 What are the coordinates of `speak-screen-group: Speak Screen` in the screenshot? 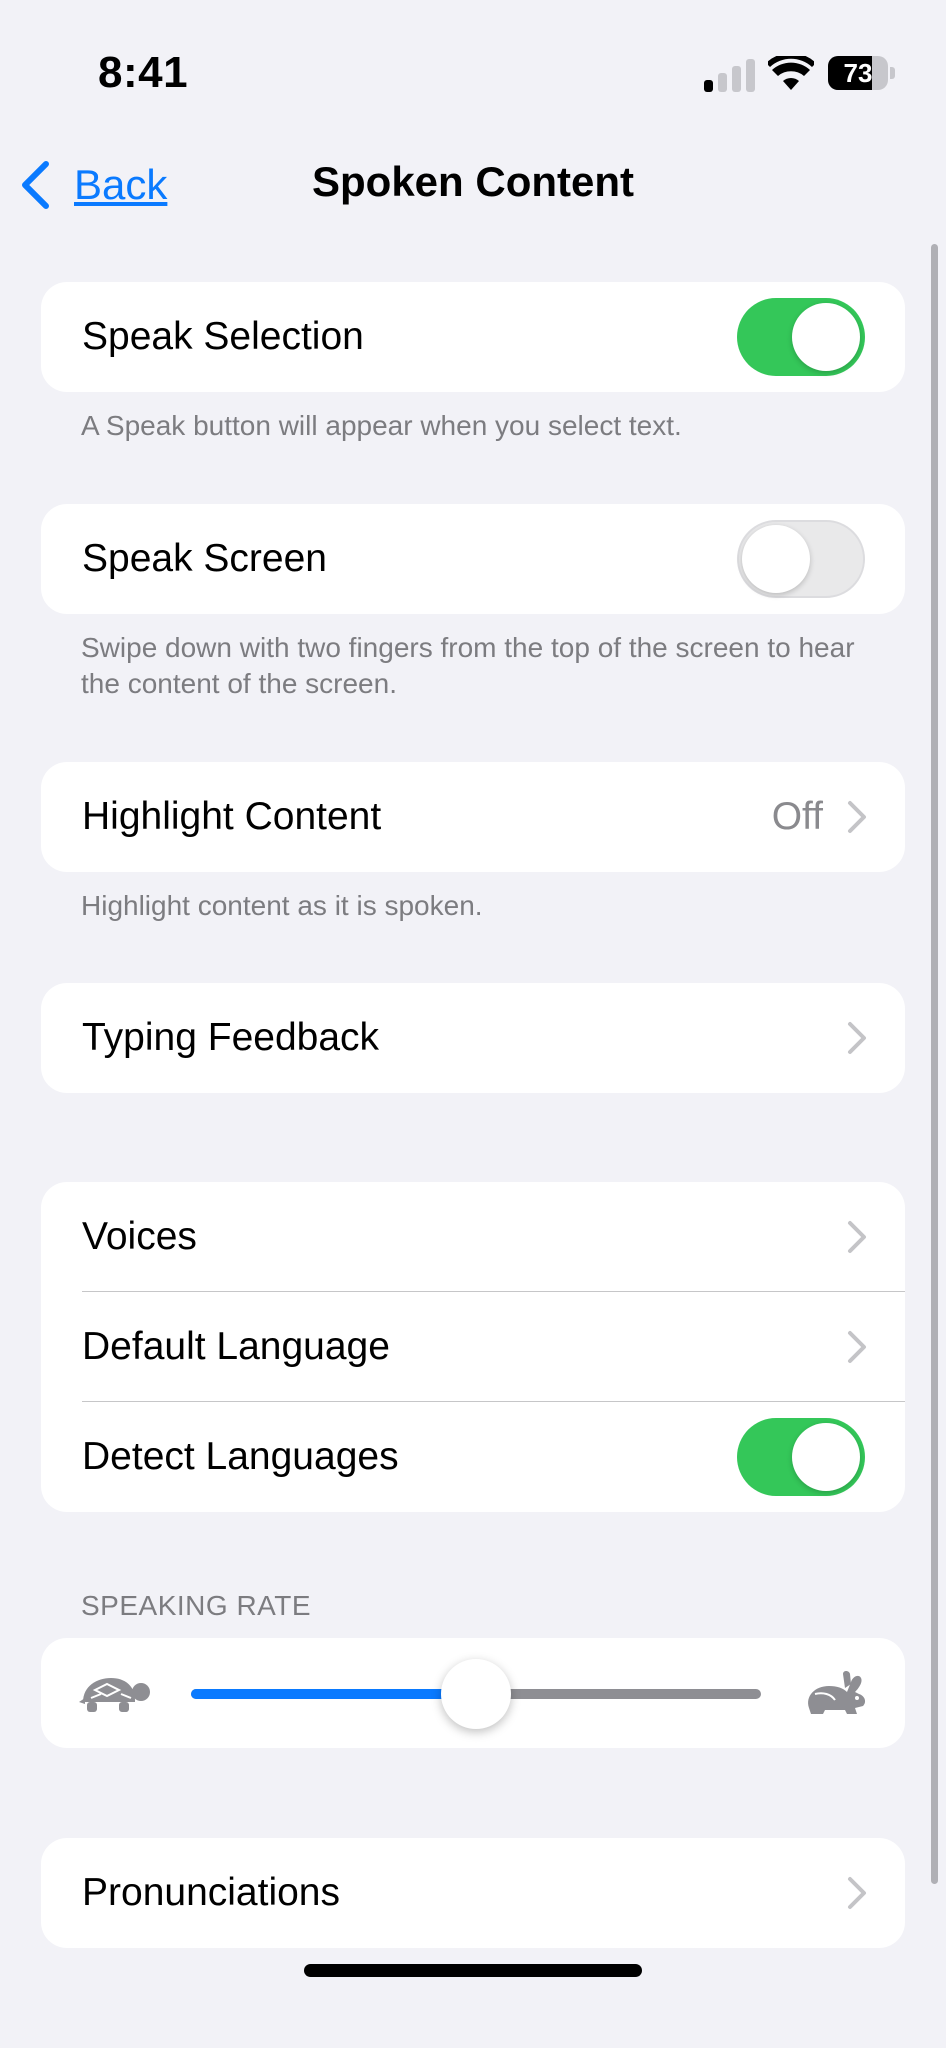 It's located at (473, 559).